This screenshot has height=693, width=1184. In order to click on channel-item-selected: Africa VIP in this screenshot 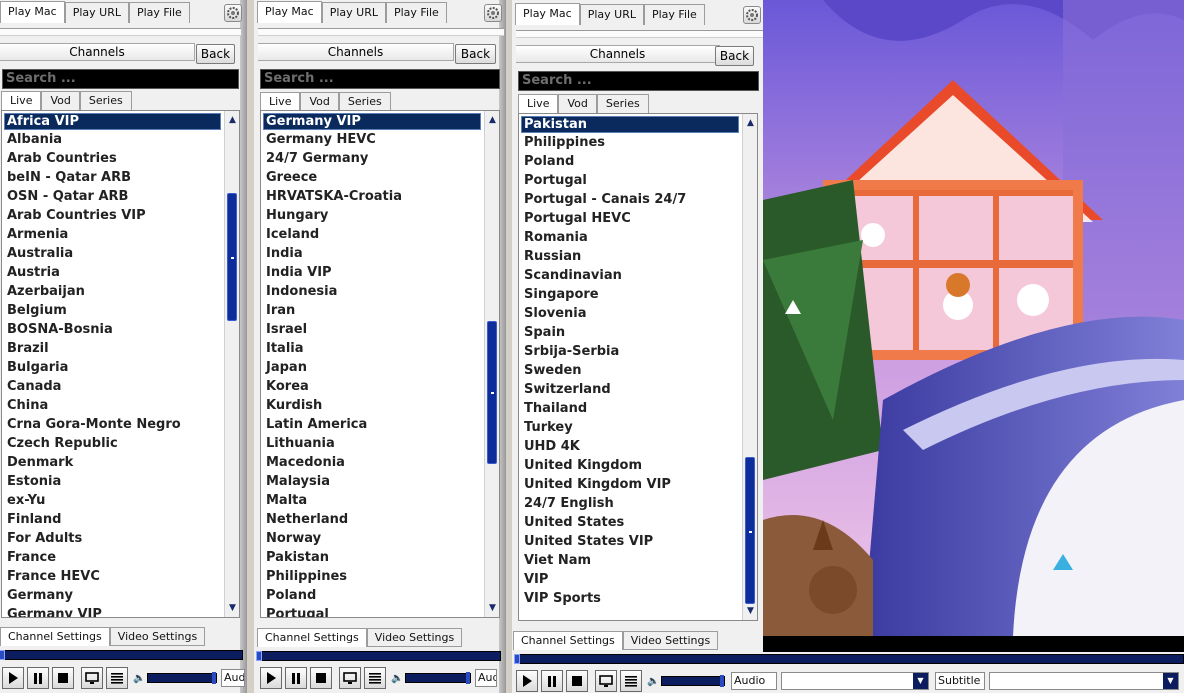, I will do `click(112, 121)`.